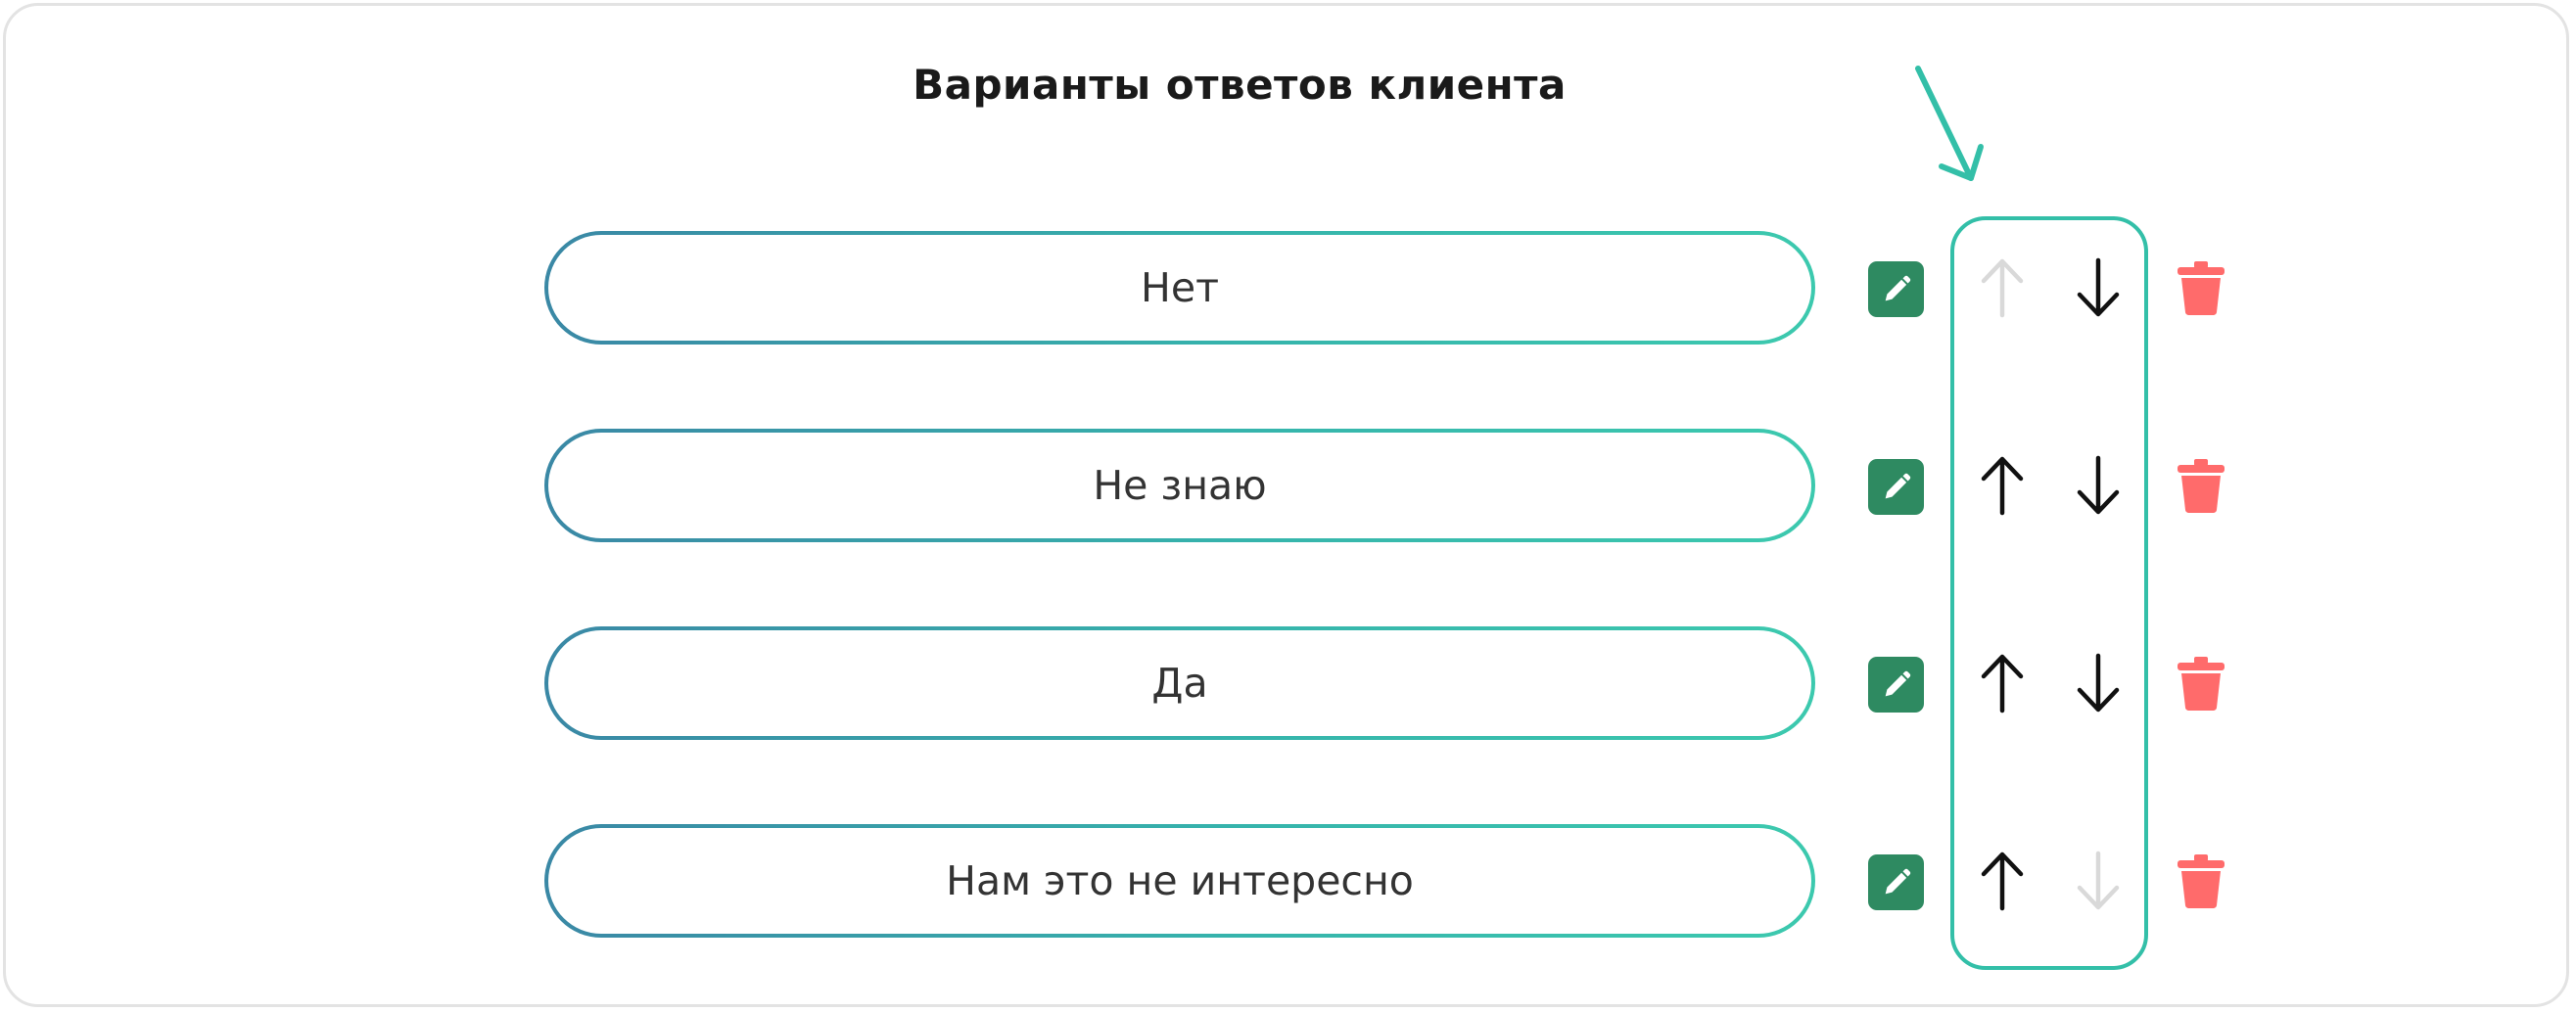 The image size is (2576, 1013). I want to click on answer-label: Не знаю, so click(1179, 485).